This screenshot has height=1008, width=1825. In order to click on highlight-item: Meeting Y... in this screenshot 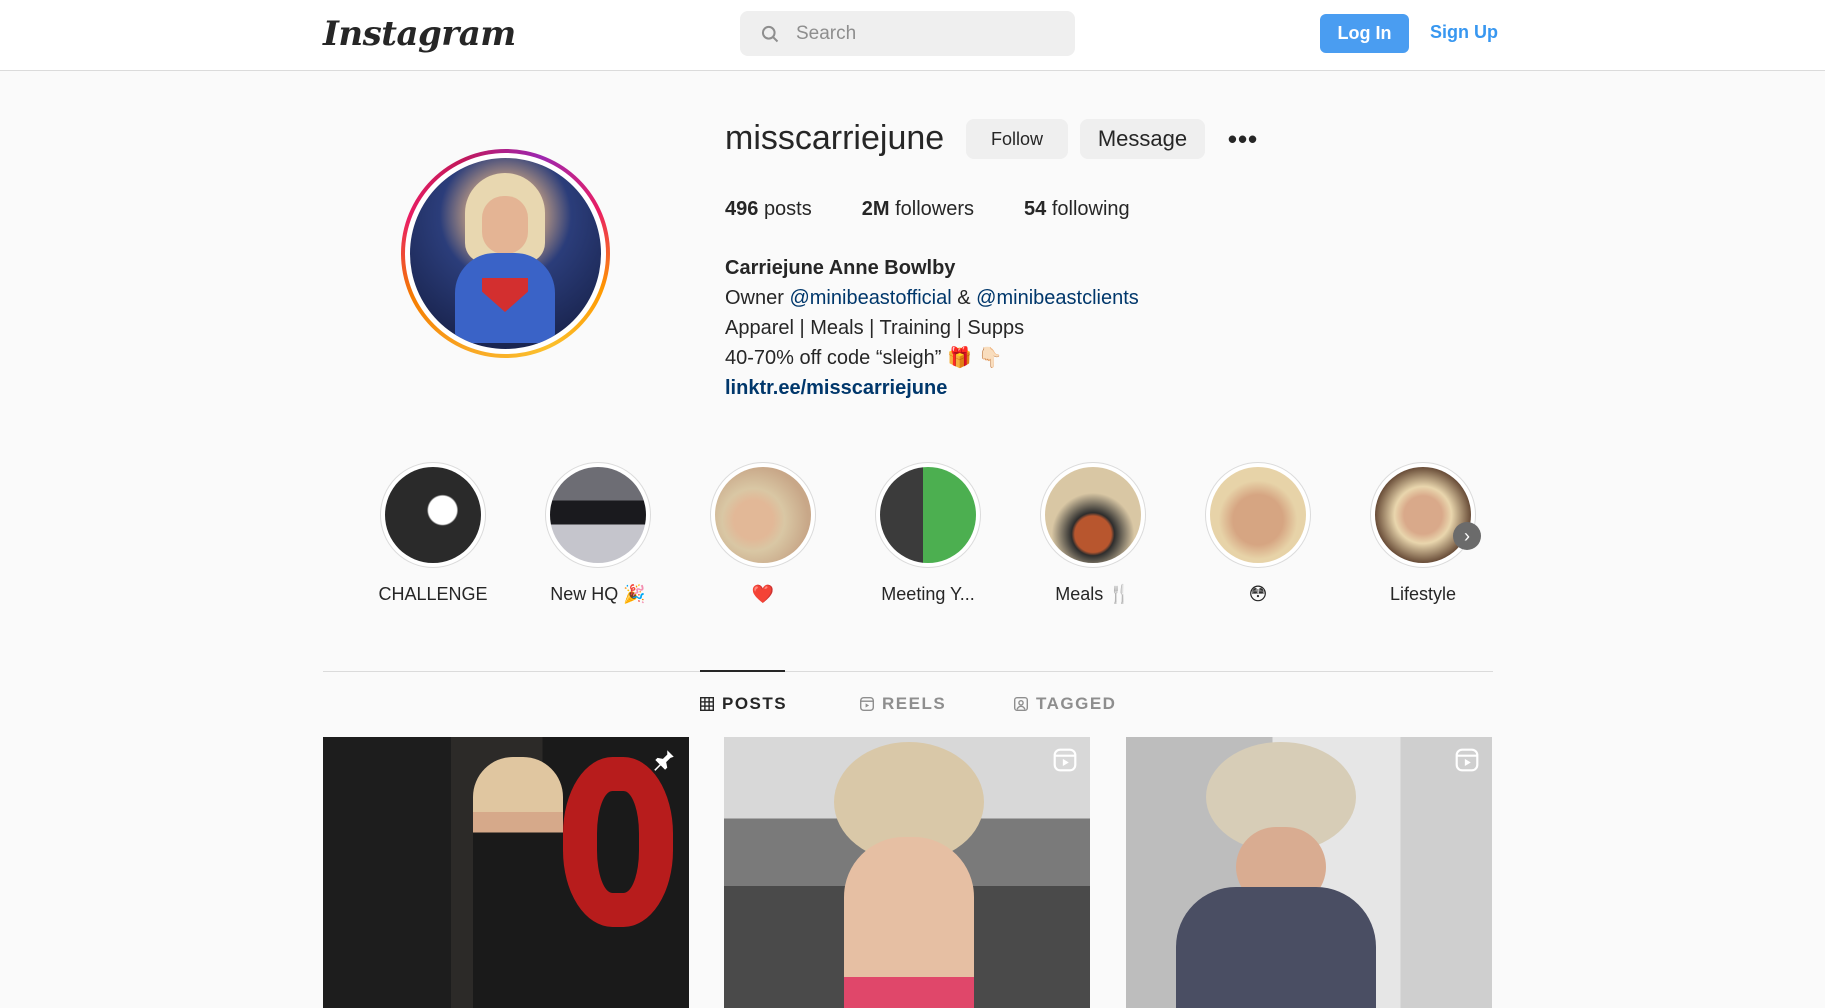, I will do `click(928, 533)`.